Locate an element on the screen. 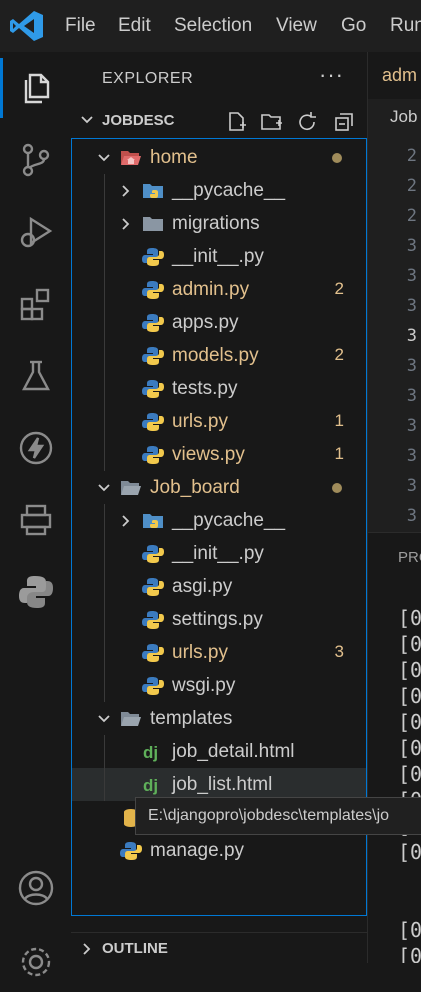  testing-flask-icon is located at coordinates (35, 375).